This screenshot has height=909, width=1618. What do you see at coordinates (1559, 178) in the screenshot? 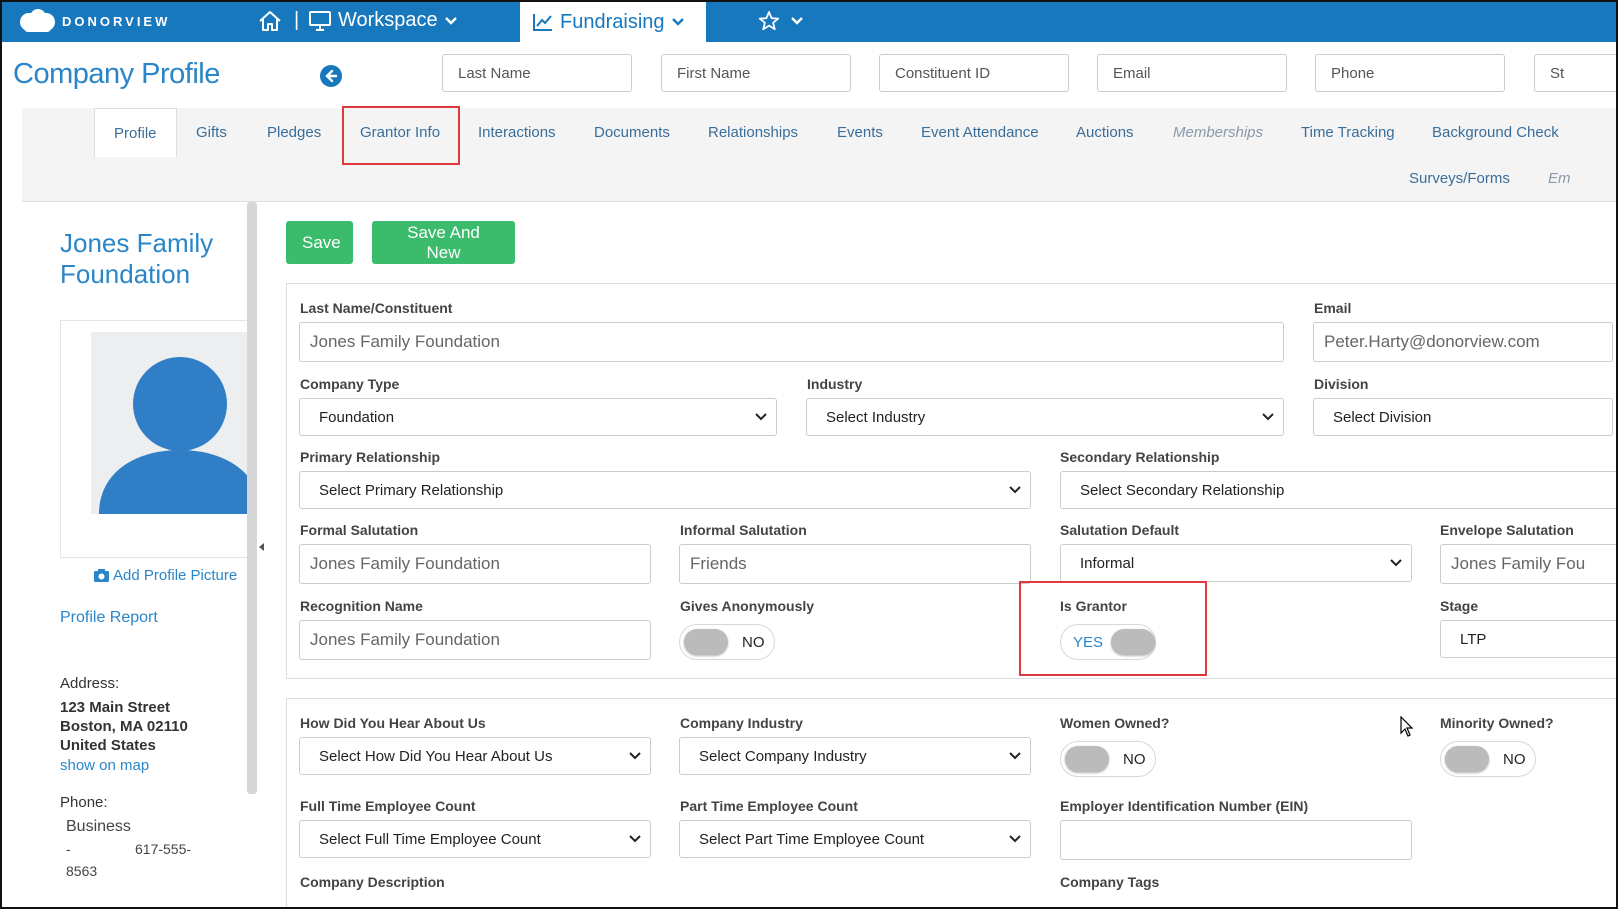
I see `tab-em-overflow: Em` at bounding box center [1559, 178].